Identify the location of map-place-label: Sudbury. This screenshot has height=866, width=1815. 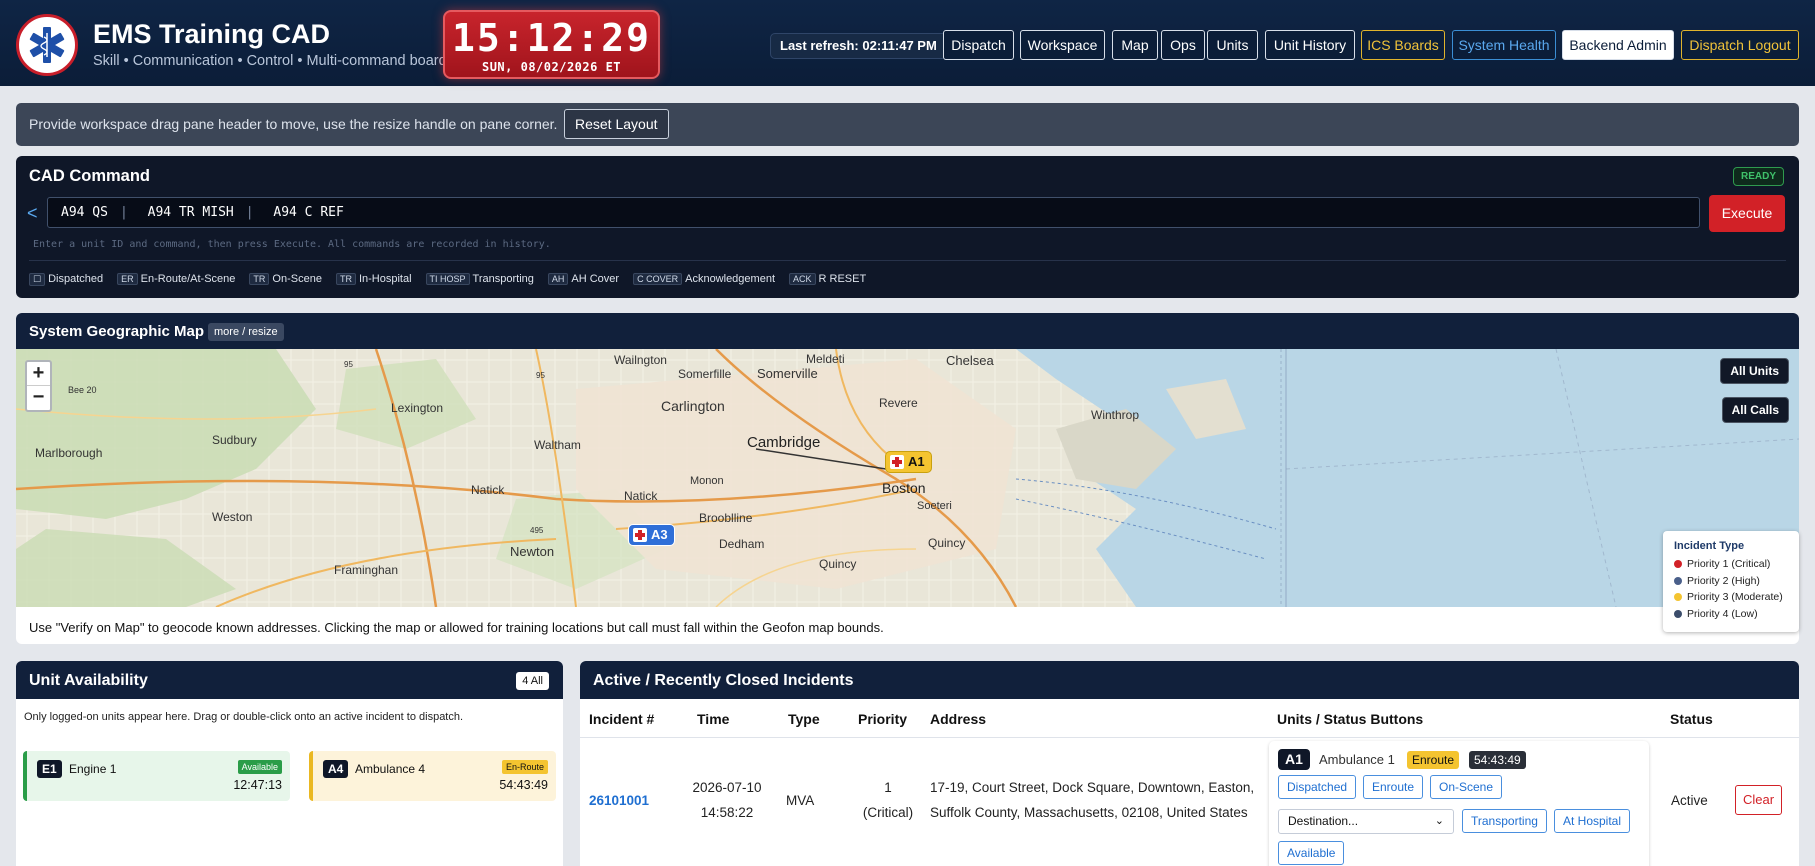
(234, 440).